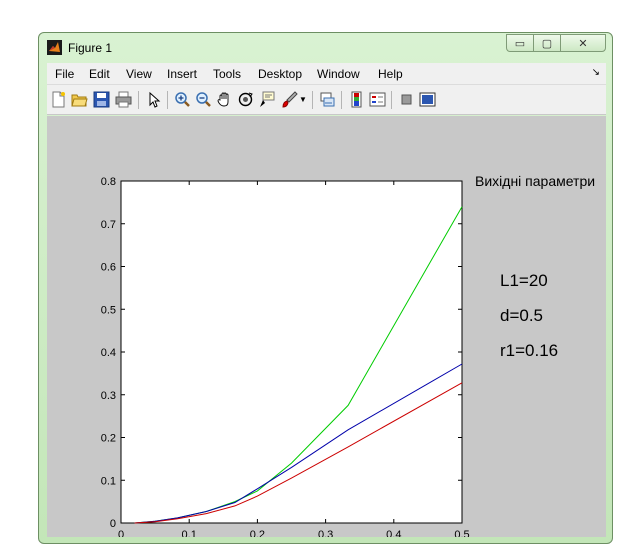  I want to click on save-icon, so click(101, 99).